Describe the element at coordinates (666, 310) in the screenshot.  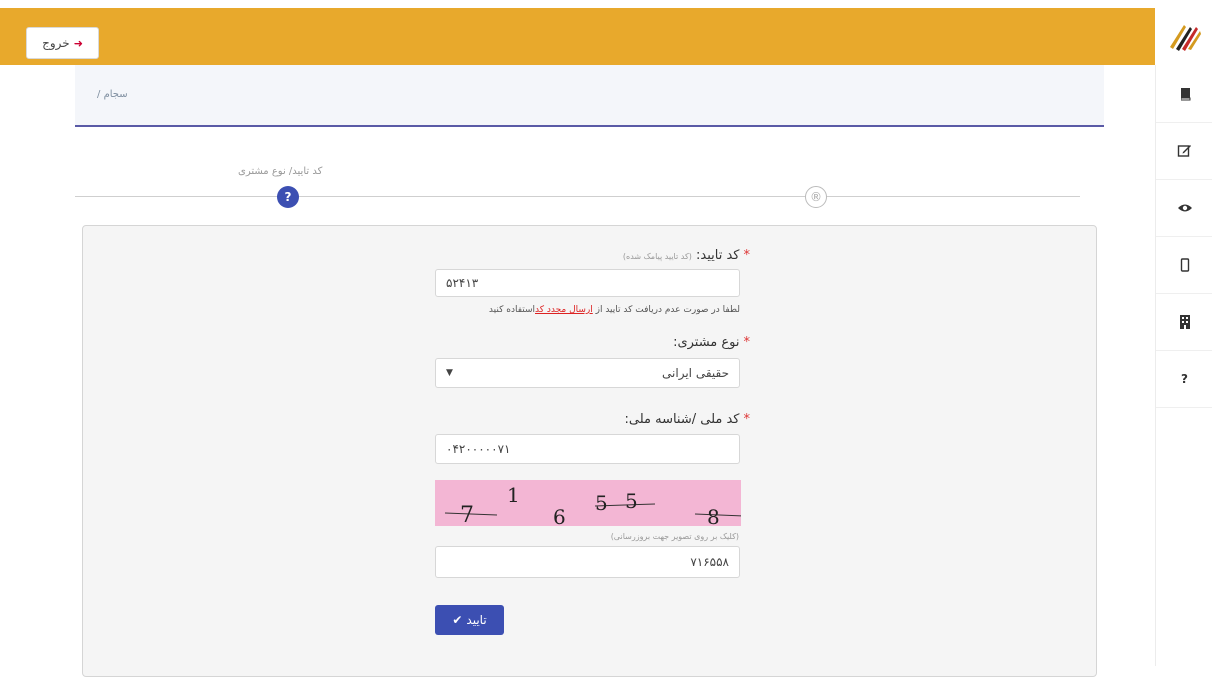
I see `resend-note-before: لطفا در صورت عدم دریافت کد تایید از` at that location.